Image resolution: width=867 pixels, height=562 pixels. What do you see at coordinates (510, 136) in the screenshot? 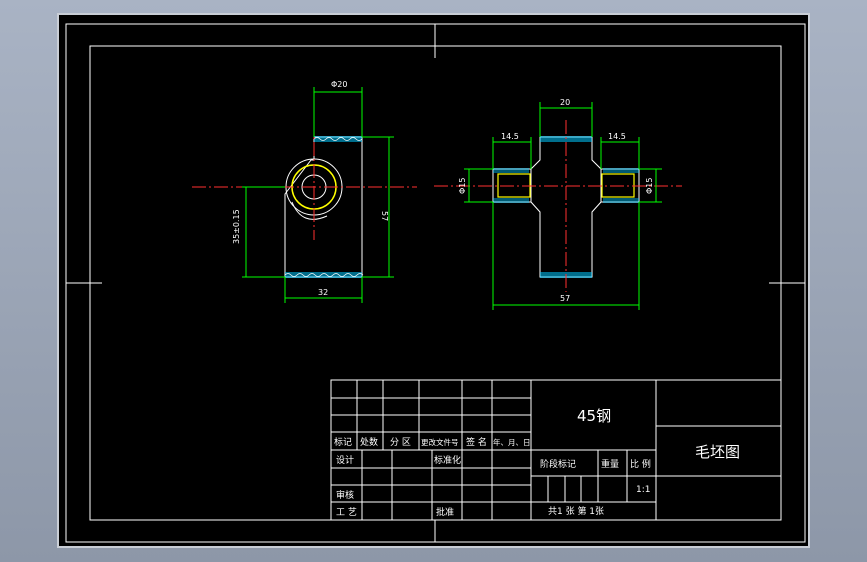
I see `front-dim-top-left: 14.5` at bounding box center [510, 136].